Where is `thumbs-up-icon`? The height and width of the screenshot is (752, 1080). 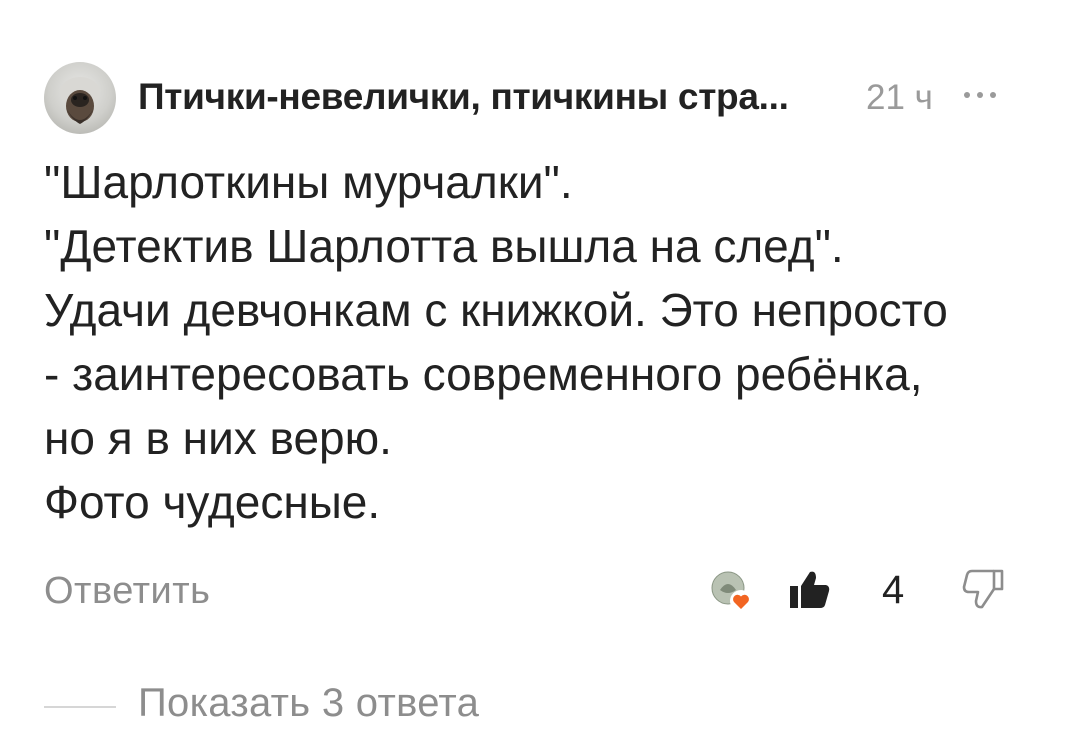
thumbs-up-icon is located at coordinates (809, 589).